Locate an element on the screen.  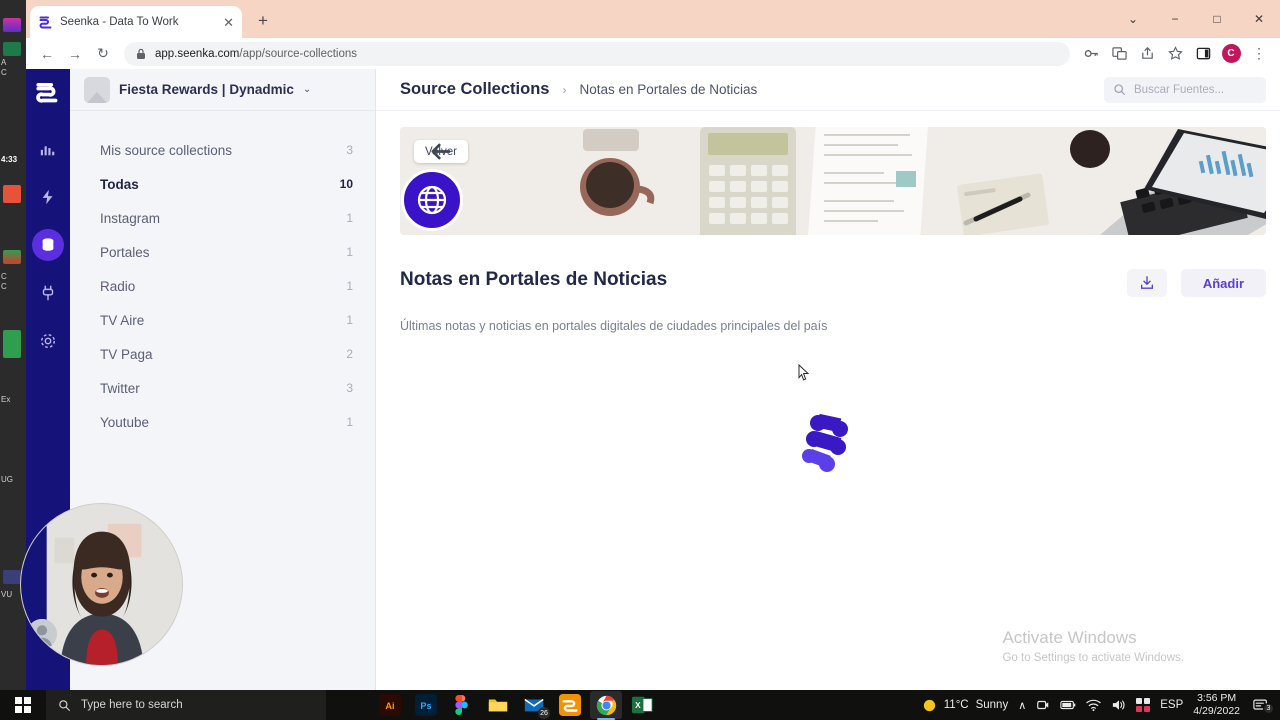
sidebar-item-youtube: Youtube 1 is located at coordinates (222, 422).